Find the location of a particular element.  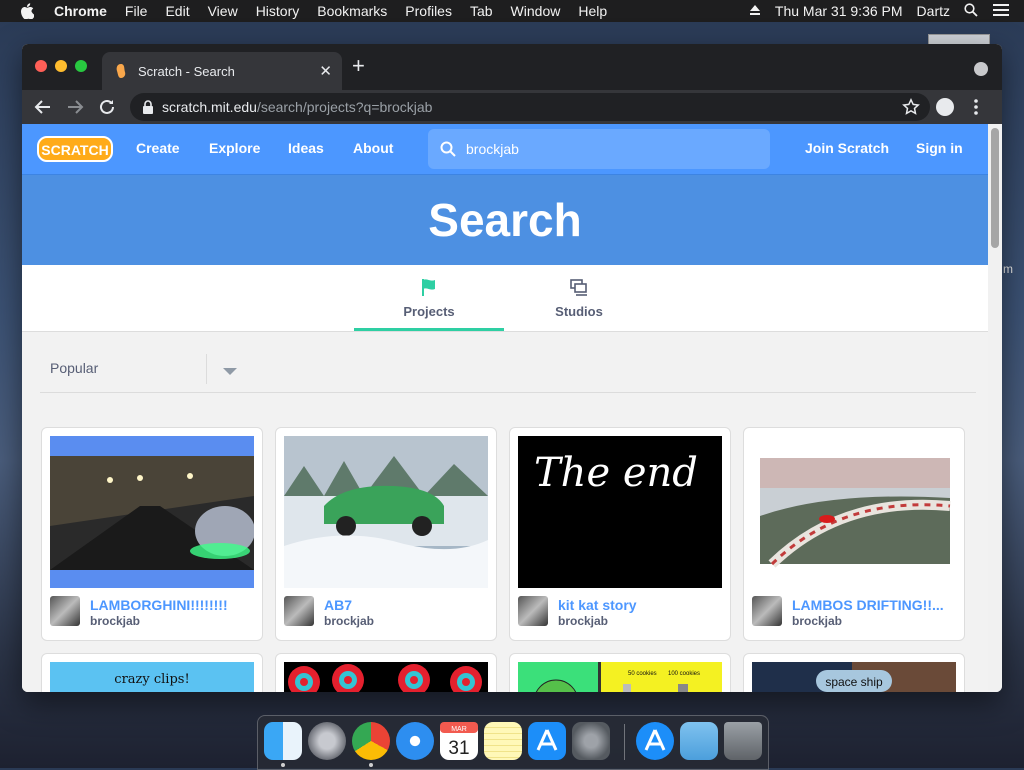

window-close-button is located at coordinates (41, 66).